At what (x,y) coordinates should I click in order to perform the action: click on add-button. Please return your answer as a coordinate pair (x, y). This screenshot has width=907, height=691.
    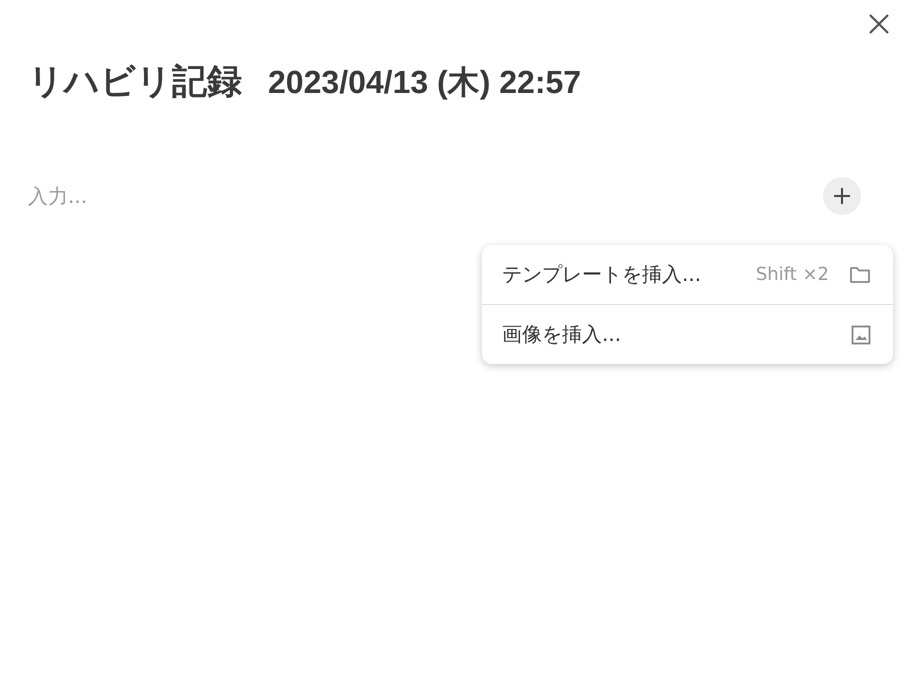
    Looking at the image, I should click on (842, 196).